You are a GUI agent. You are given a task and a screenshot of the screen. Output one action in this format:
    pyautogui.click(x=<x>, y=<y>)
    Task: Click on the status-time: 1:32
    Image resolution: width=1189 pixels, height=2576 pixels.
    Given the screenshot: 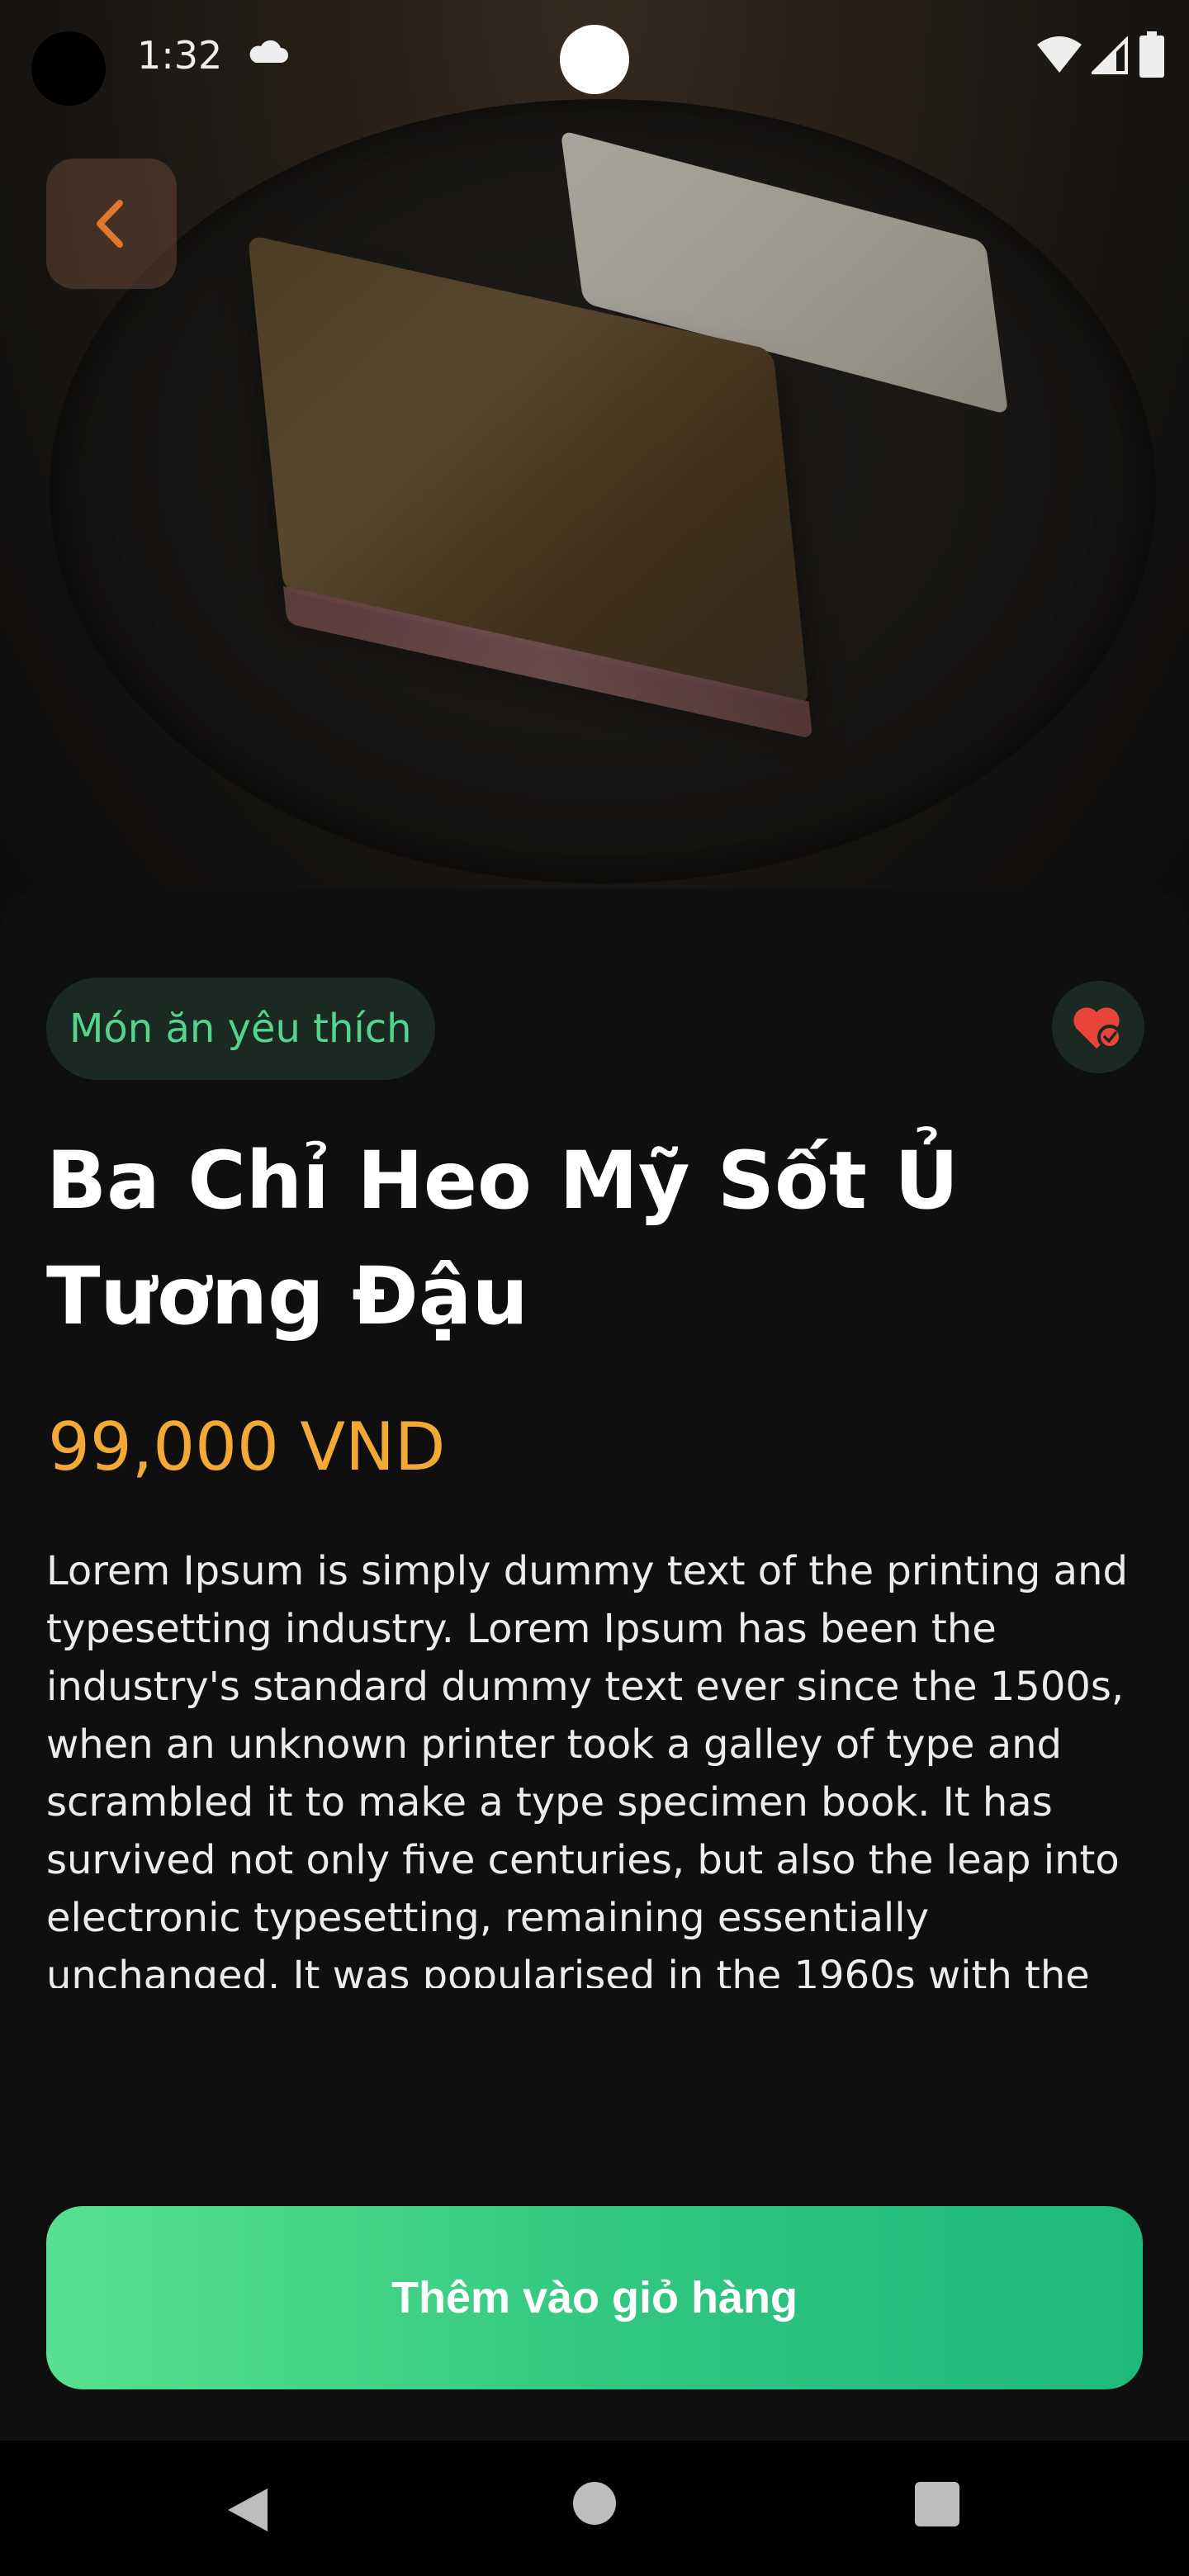 What is the action you would take?
    pyautogui.click(x=180, y=55)
    